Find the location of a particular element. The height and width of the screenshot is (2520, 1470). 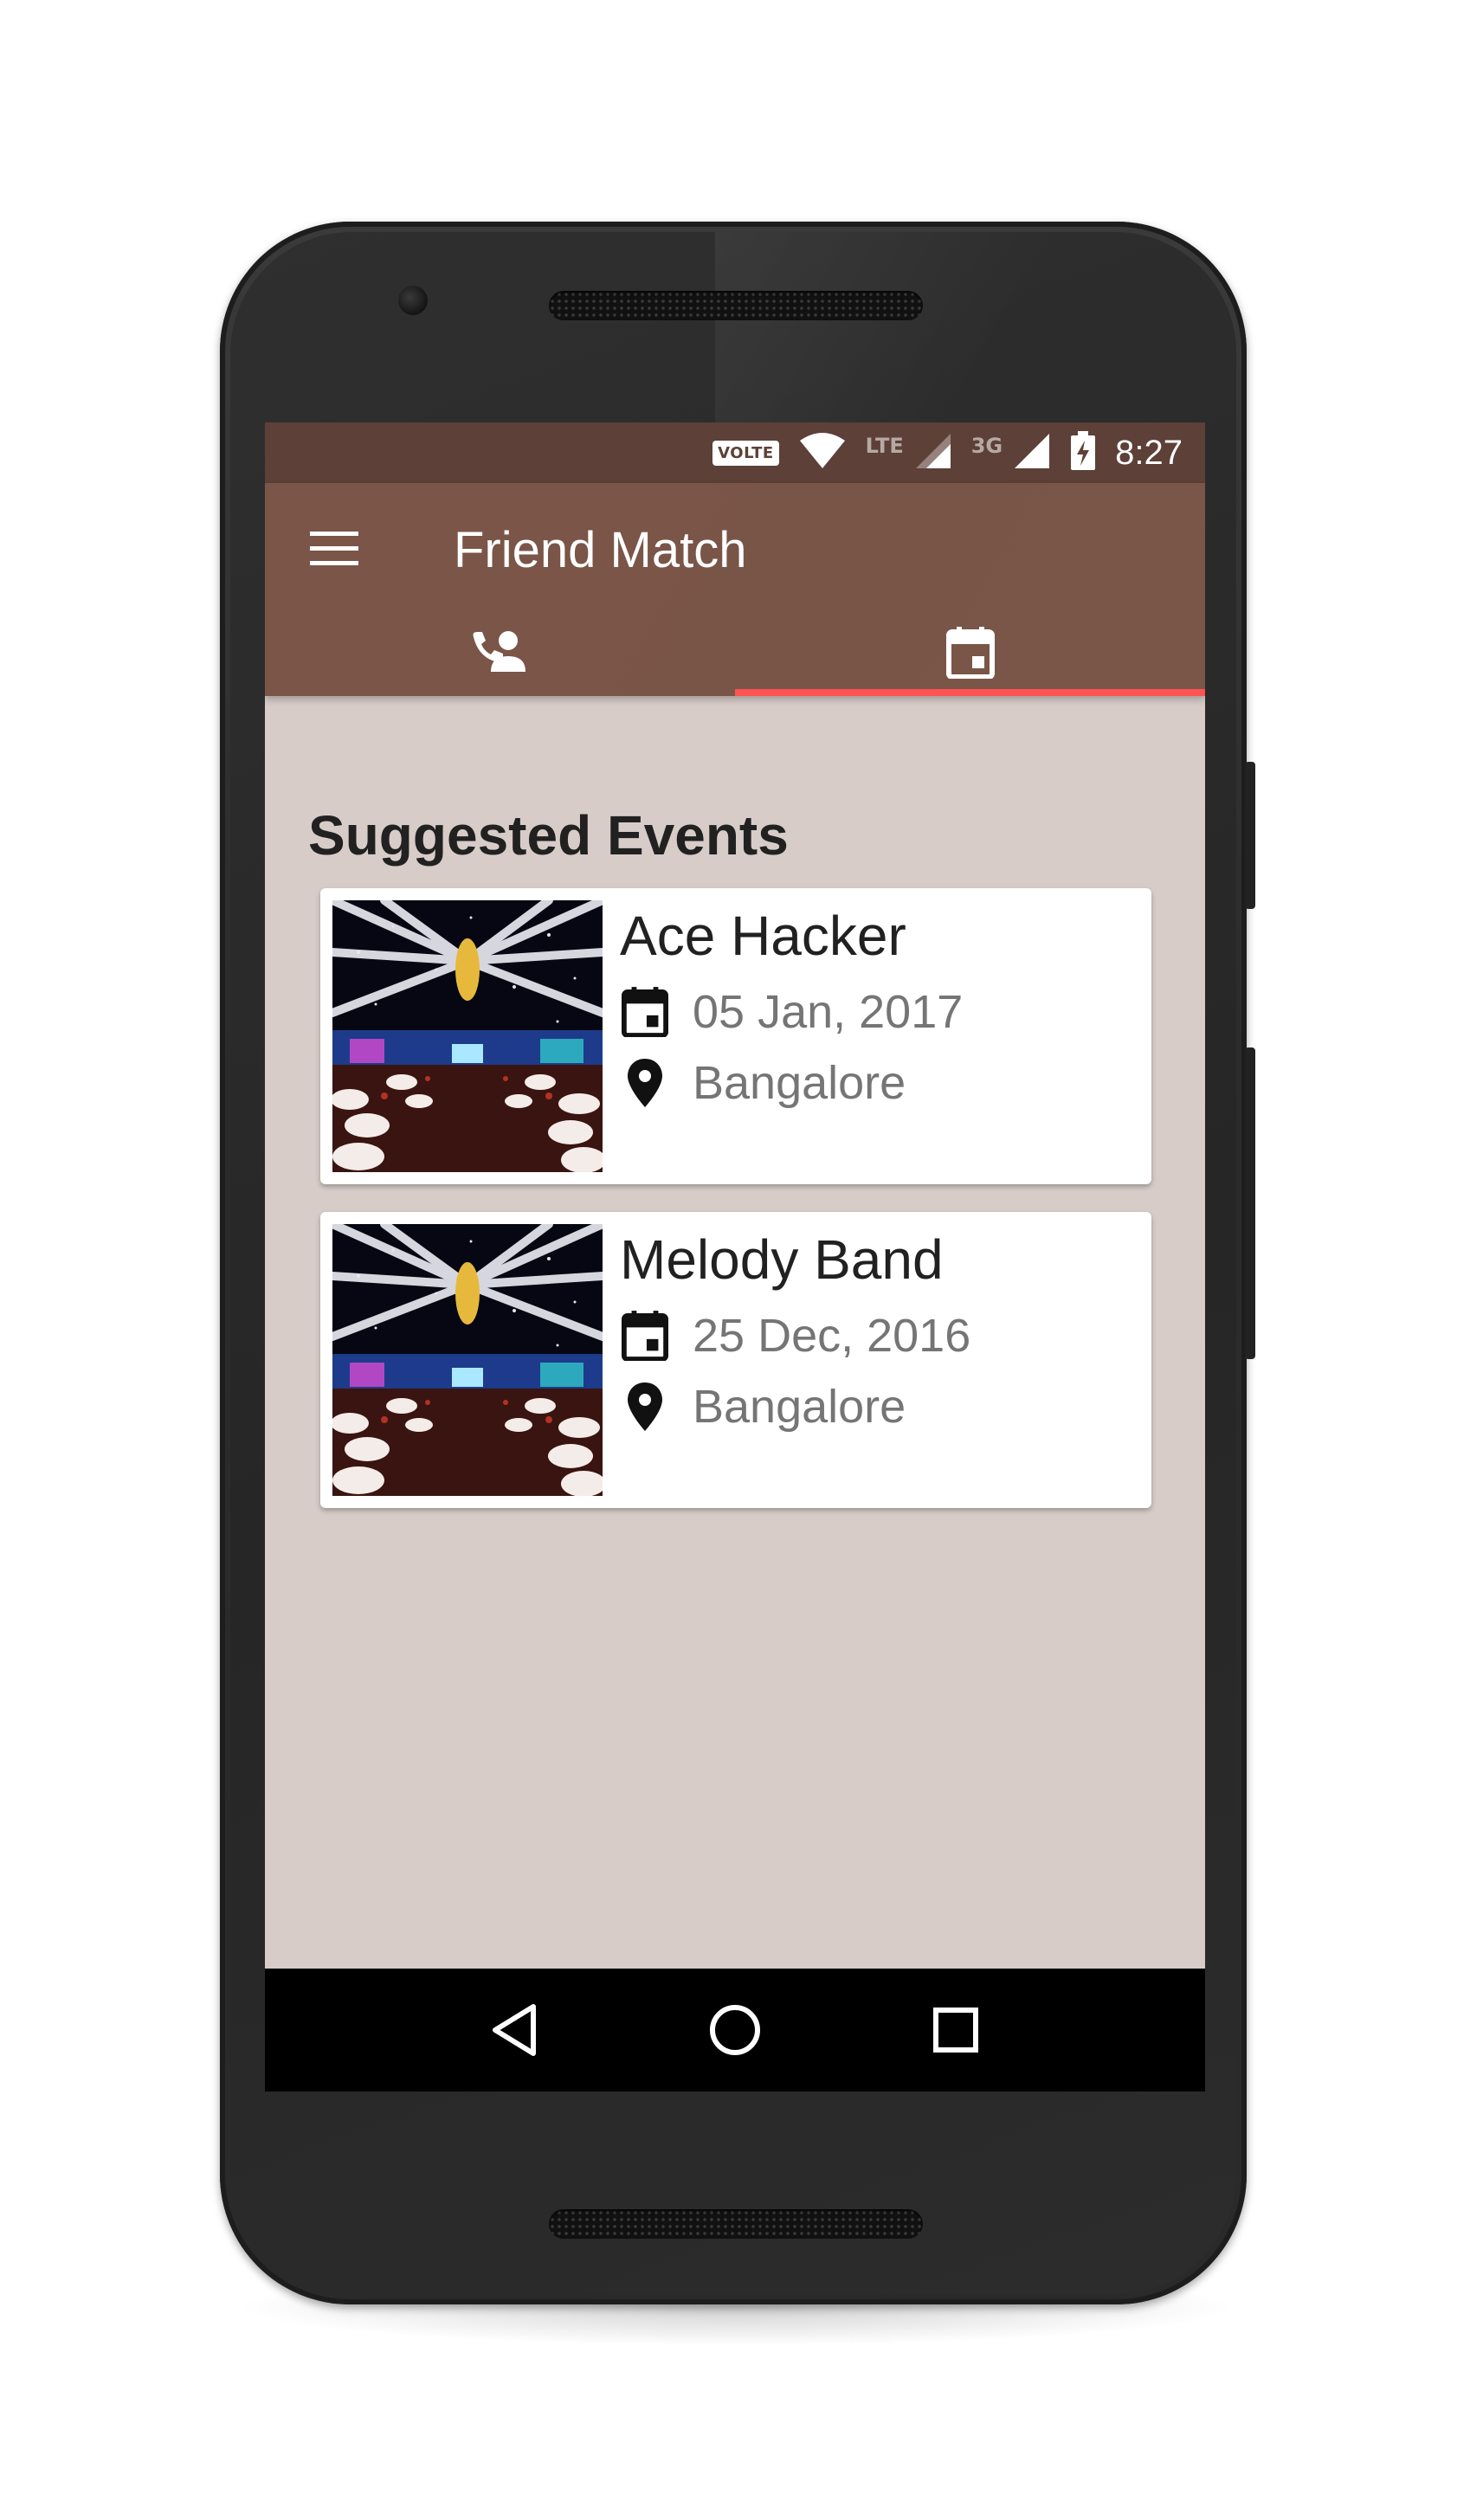

event-date-row: 05 Jan, 2017 is located at coordinates (792, 1012).